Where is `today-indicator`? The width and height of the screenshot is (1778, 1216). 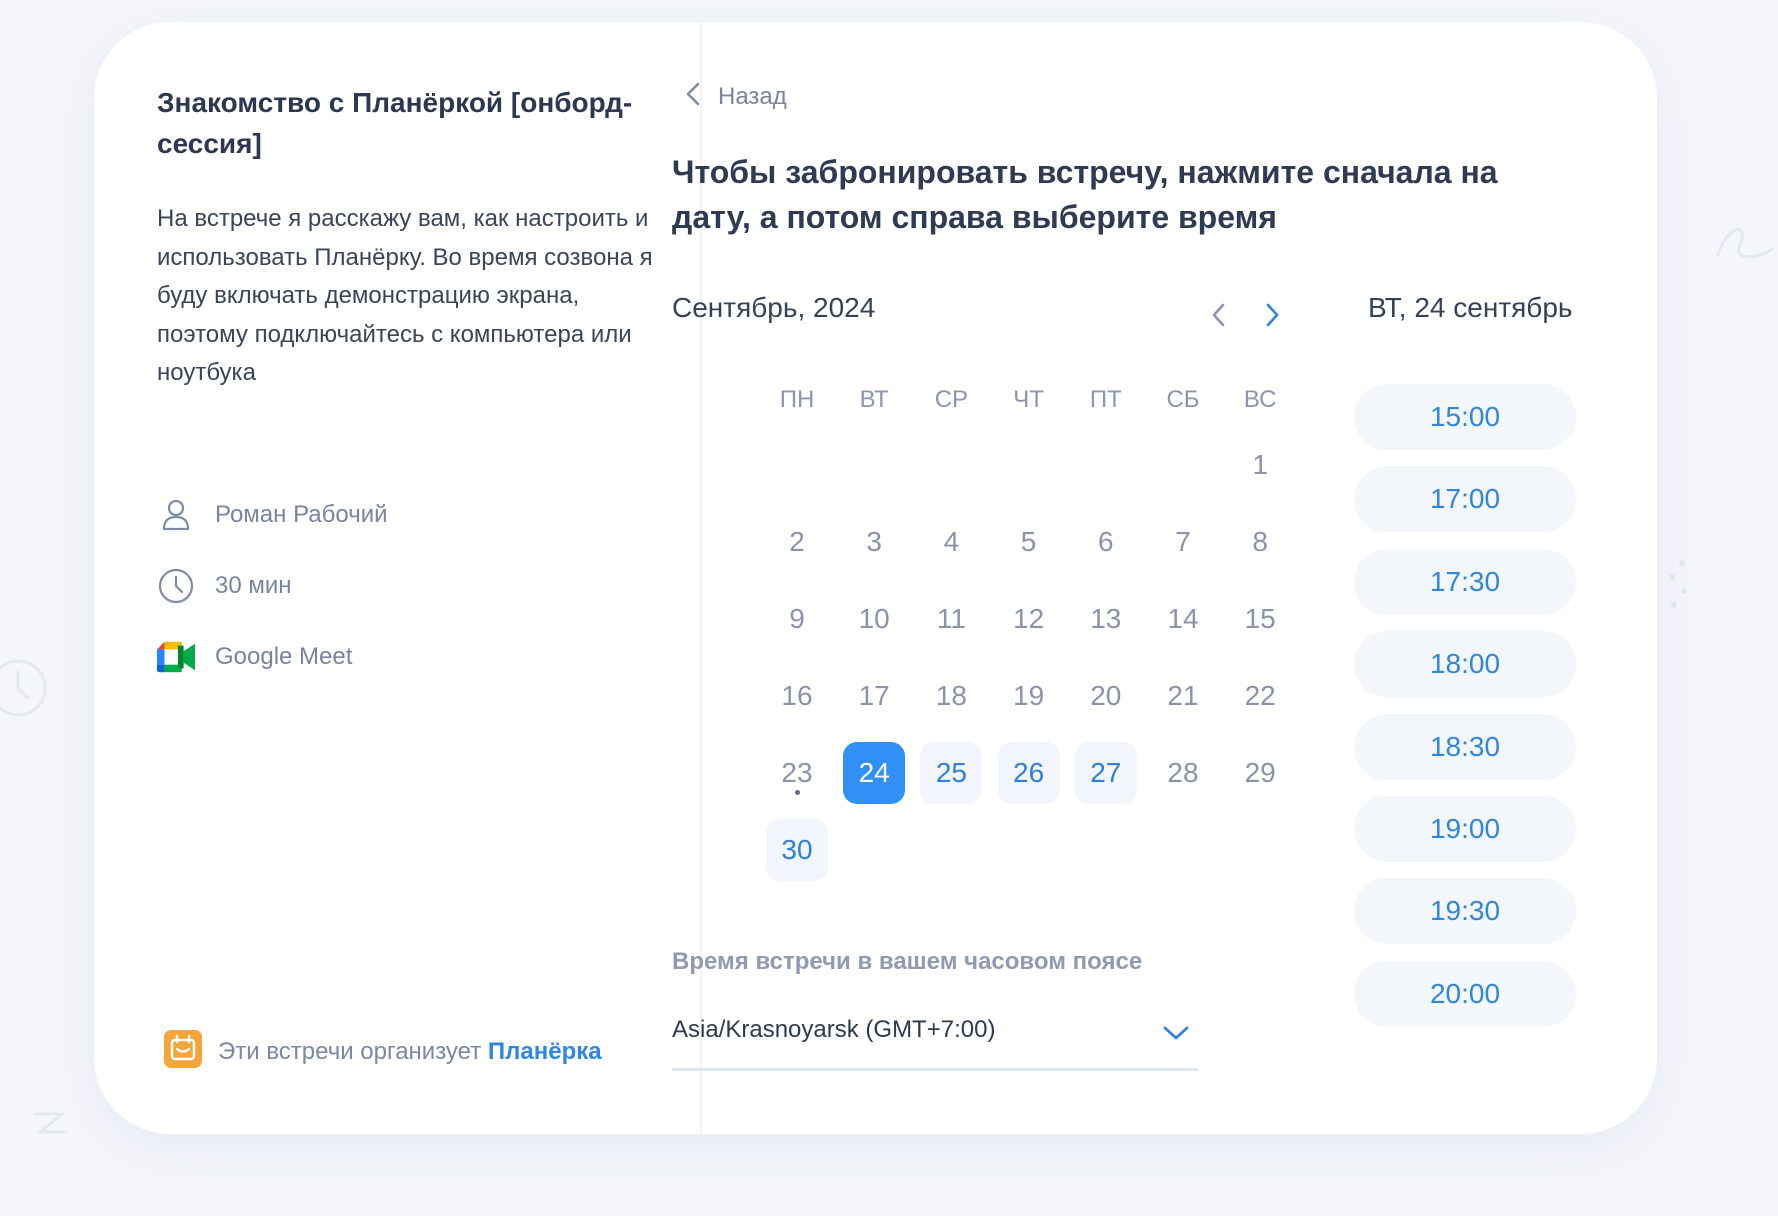
today-indicator is located at coordinates (797, 792).